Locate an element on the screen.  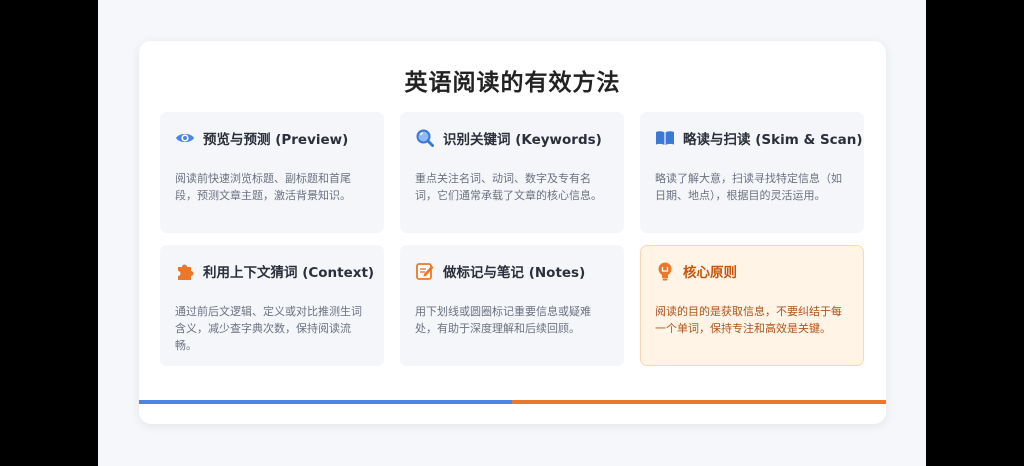
tile-description: 重点关注名词、动词、数字及专有名词，它们通常承载了文章的核心信息。 is located at coordinates (508, 187).